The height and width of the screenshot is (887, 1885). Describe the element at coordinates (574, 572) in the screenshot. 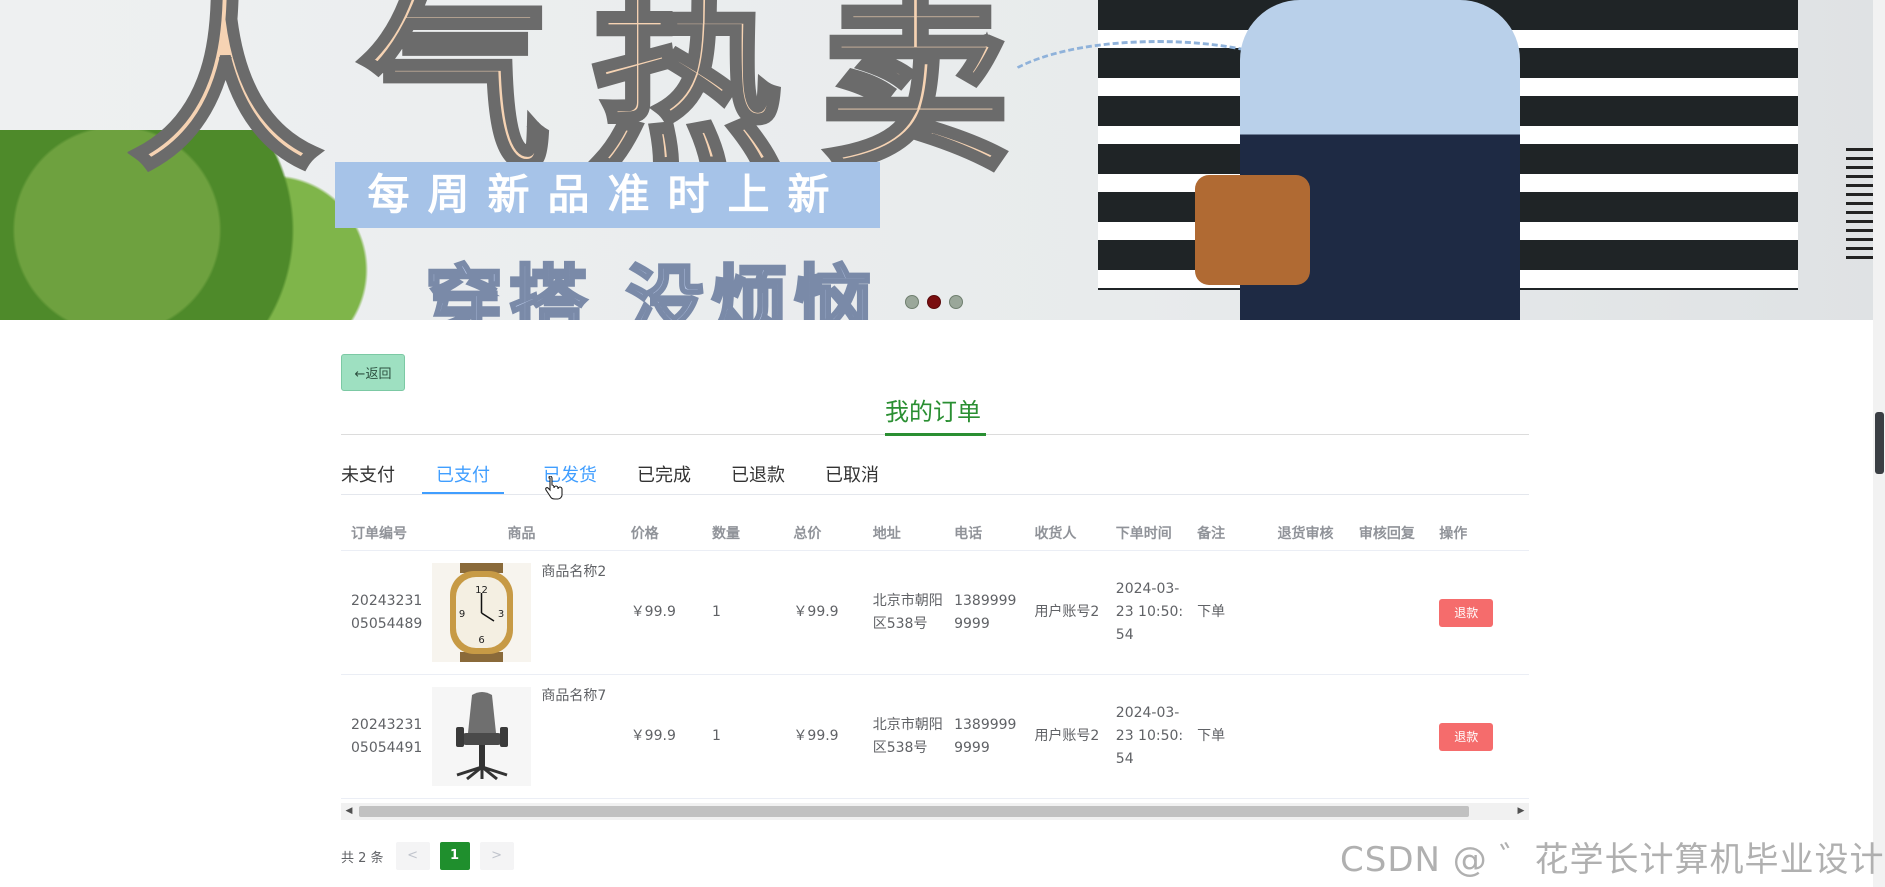

I see `goods-name: 商品名称2` at that location.